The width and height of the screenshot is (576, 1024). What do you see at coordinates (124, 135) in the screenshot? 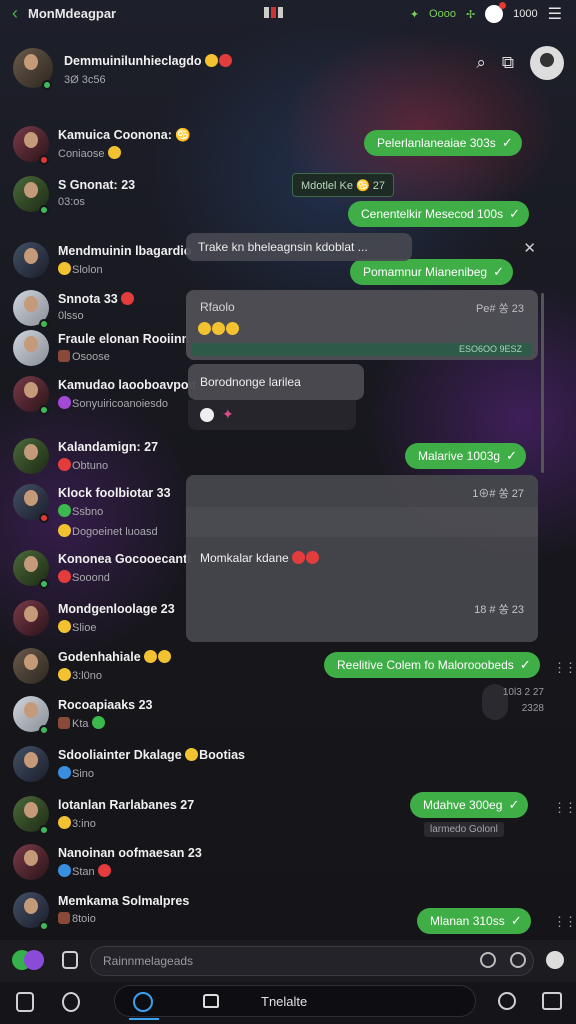
I see `chat-name: Kamuica Coonona: ♋` at bounding box center [124, 135].